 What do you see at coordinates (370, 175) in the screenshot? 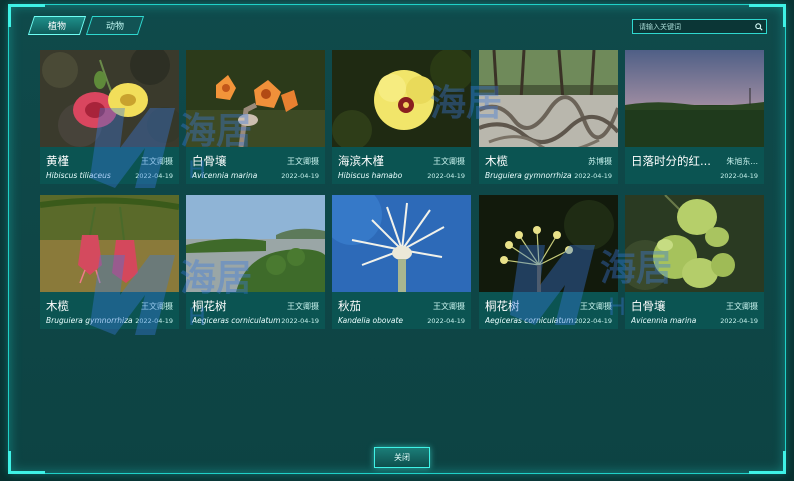
I see `card-latin-name: Hibiscus hamabo` at bounding box center [370, 175].